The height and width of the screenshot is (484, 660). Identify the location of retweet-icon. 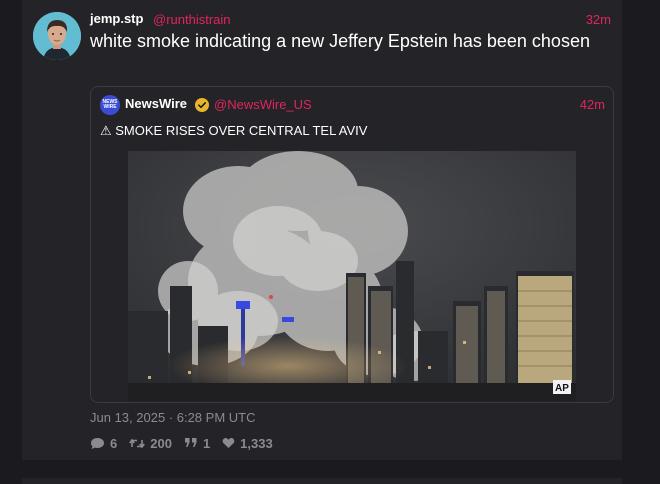
(137, 443).